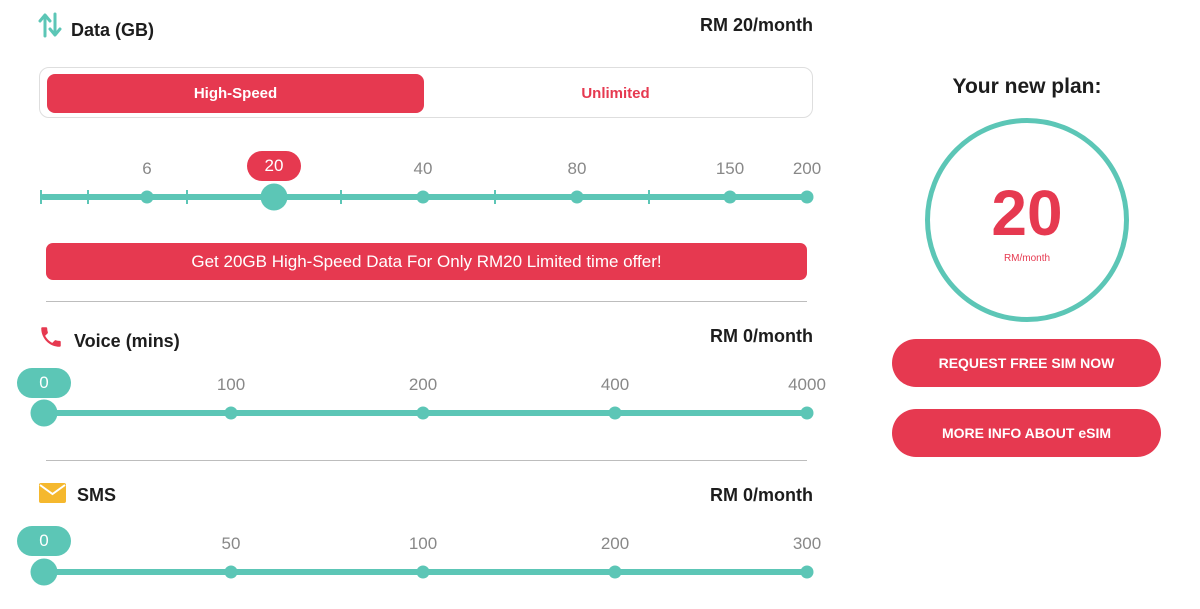 This screenshot has height=609, width=1200. What do you see at coordinates (44, 413) in the screenshot?
I see `voice-slider-handle` at bounding box center [44, 413].